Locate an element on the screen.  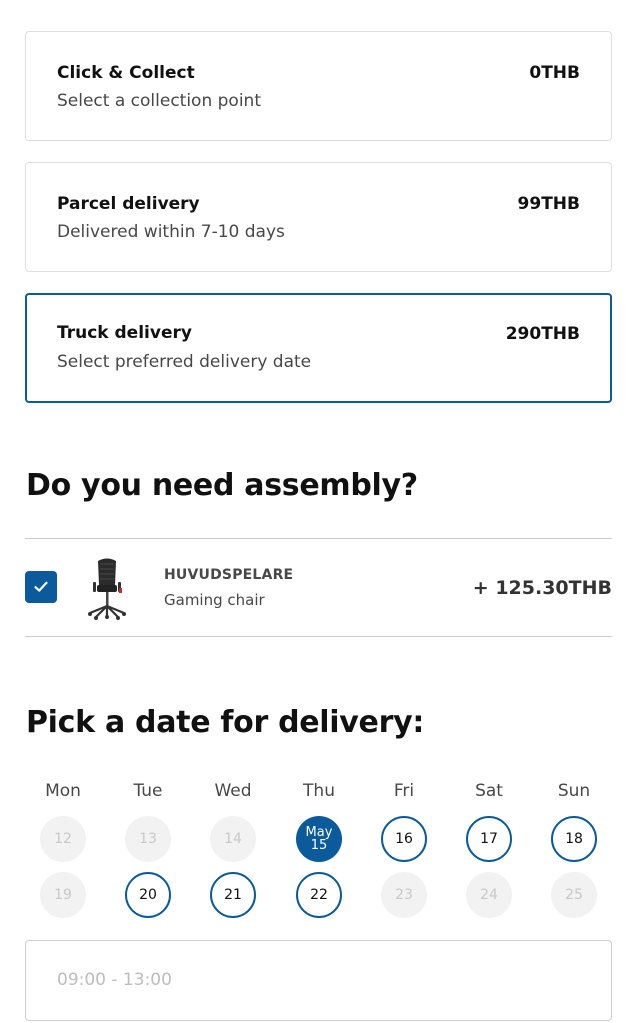
weekday-thu: Thu is located at coordinates (319, 791).